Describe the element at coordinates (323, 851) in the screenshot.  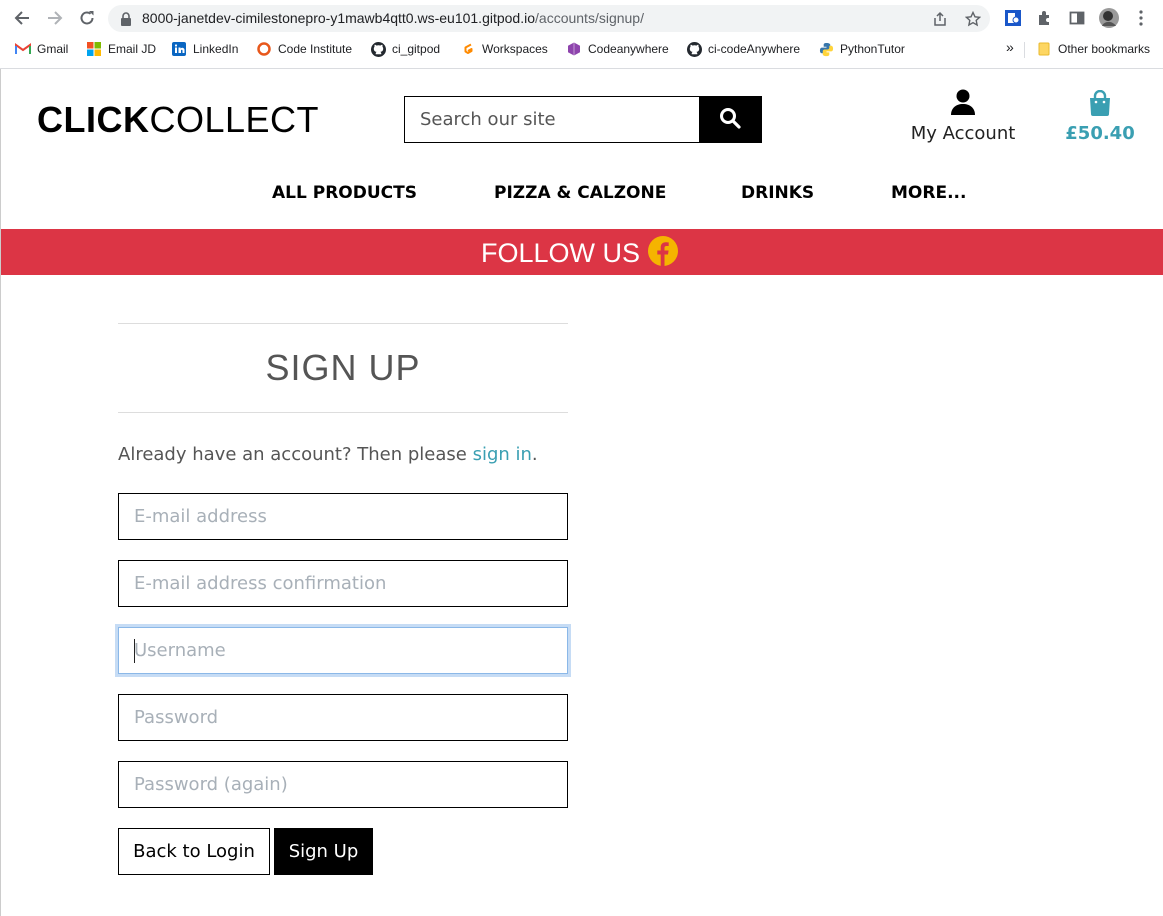
I see `sign-up-button: Sign Up` at that location.